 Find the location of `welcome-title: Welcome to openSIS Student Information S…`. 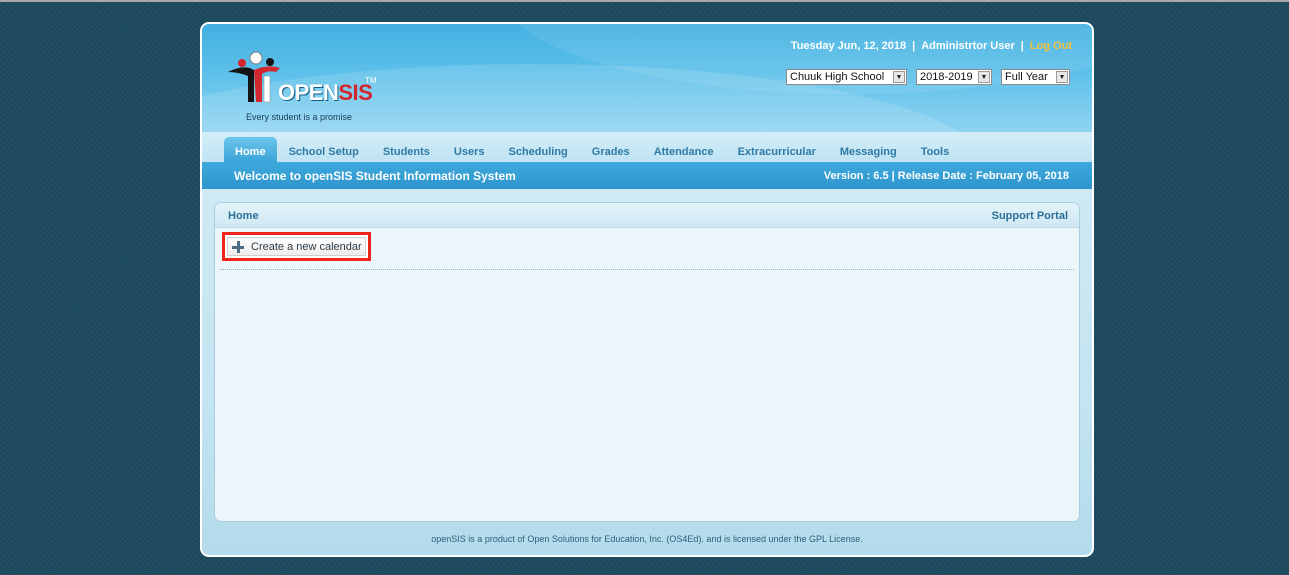

welcome-title: Welcome to openSIS Student Information S… is located at coordinates (375, 176).